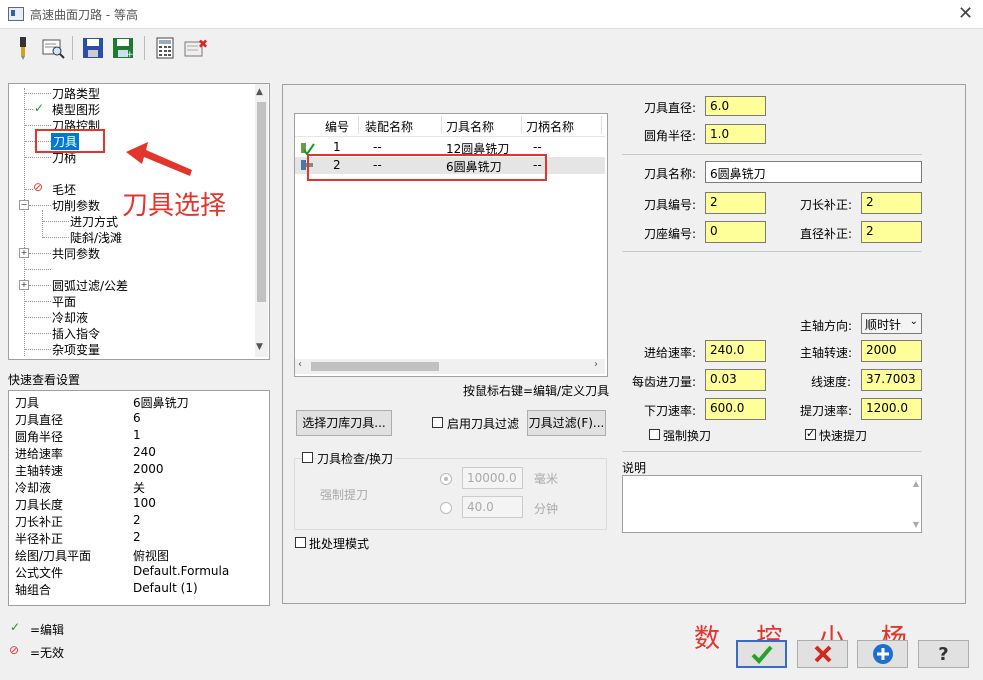 This screenshot has width=983, height=680. What do you see at coordinates (550, 126) in the screenshot?
I see `col-header-holder: 刀柄名称` at bounding box center [550, 126].